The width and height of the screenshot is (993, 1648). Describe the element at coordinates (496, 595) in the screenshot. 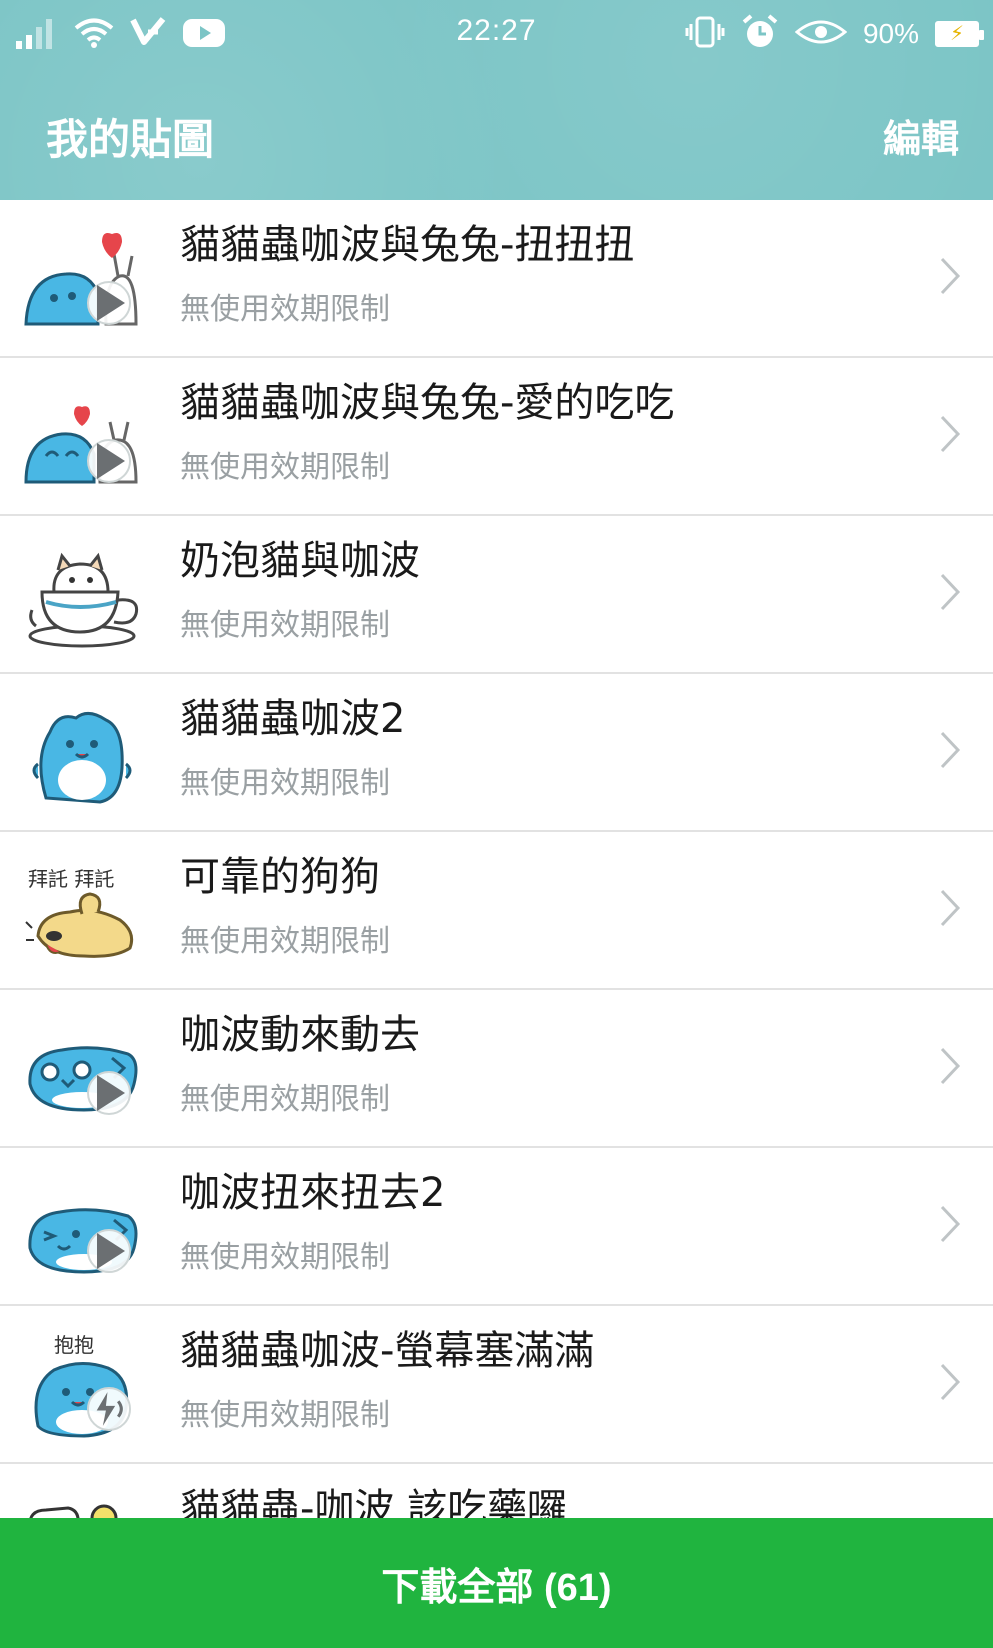

I see `sticker-row: 奶泡貓與咖波 無使用效期限制` at that location.